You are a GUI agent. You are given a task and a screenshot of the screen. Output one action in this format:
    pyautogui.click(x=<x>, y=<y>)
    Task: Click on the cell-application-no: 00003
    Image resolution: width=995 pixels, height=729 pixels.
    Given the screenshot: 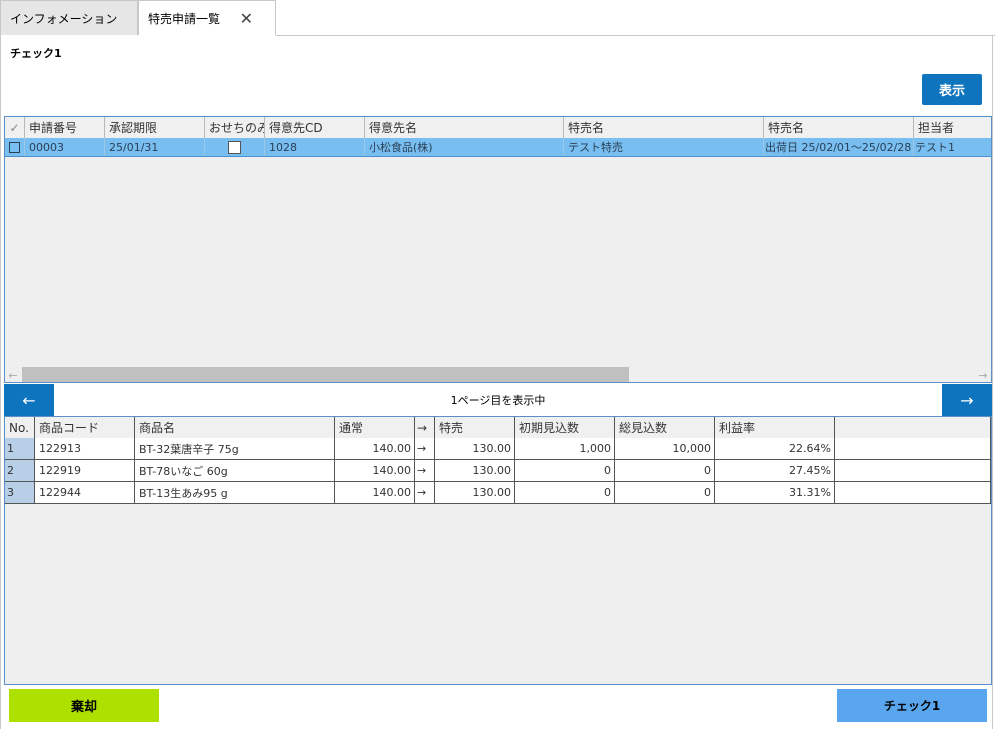 What is the action you would take?
    pyautogui.click(x=65, y=147)
    